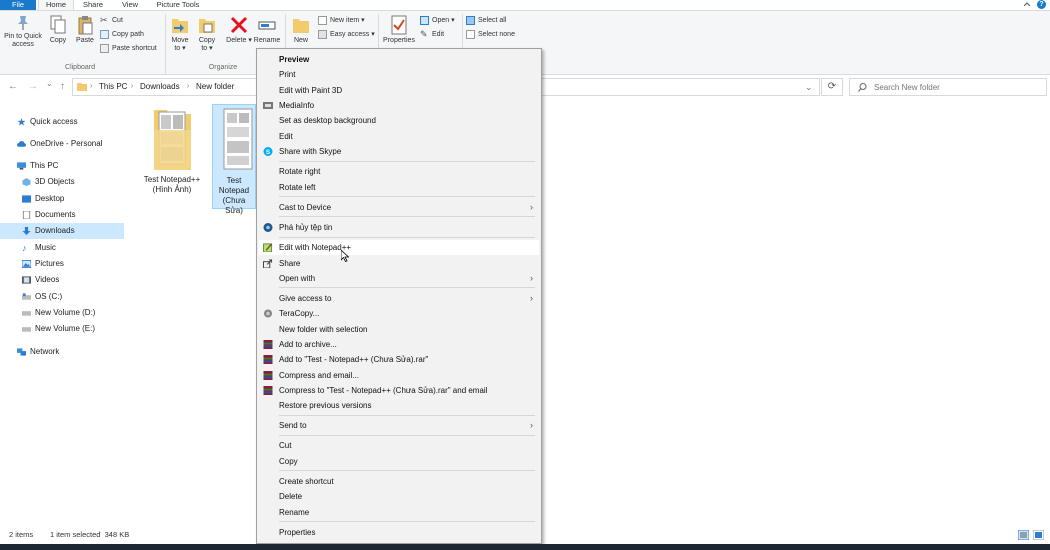 This screenshot has width=1050, height=550. What do you see at coordinates (234, 159) in the screenshot?
I see `file-item-selected: Test Notepad (Chưa Sửa)` at bounding box center [234, 159].